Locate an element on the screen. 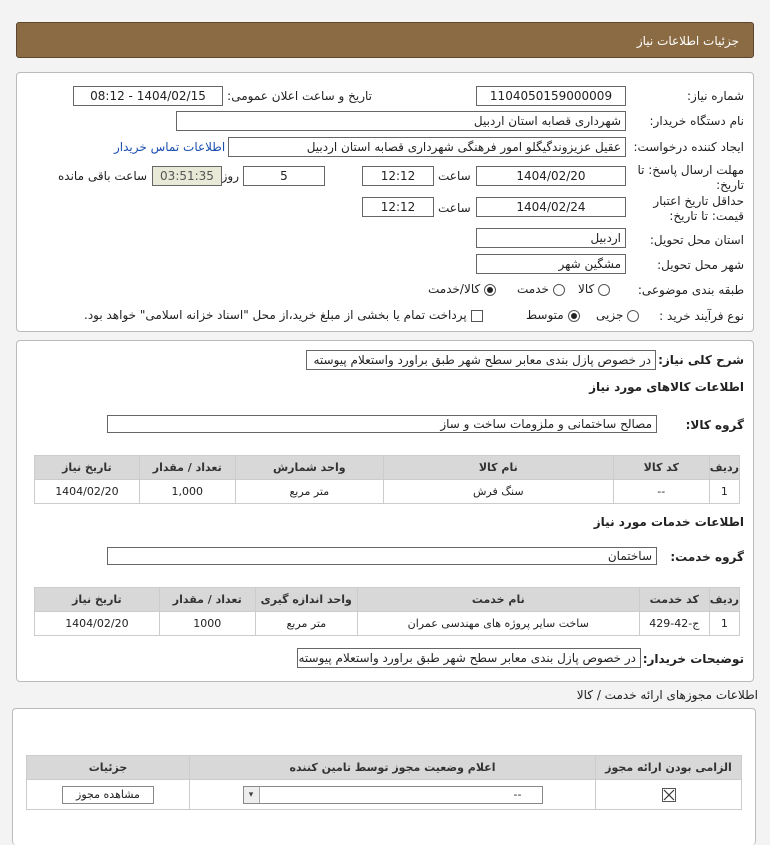  table-row: 1 -- سنگ فرش متر مربع 1,000 1404/02/20 is located at coordinates (387, 491).